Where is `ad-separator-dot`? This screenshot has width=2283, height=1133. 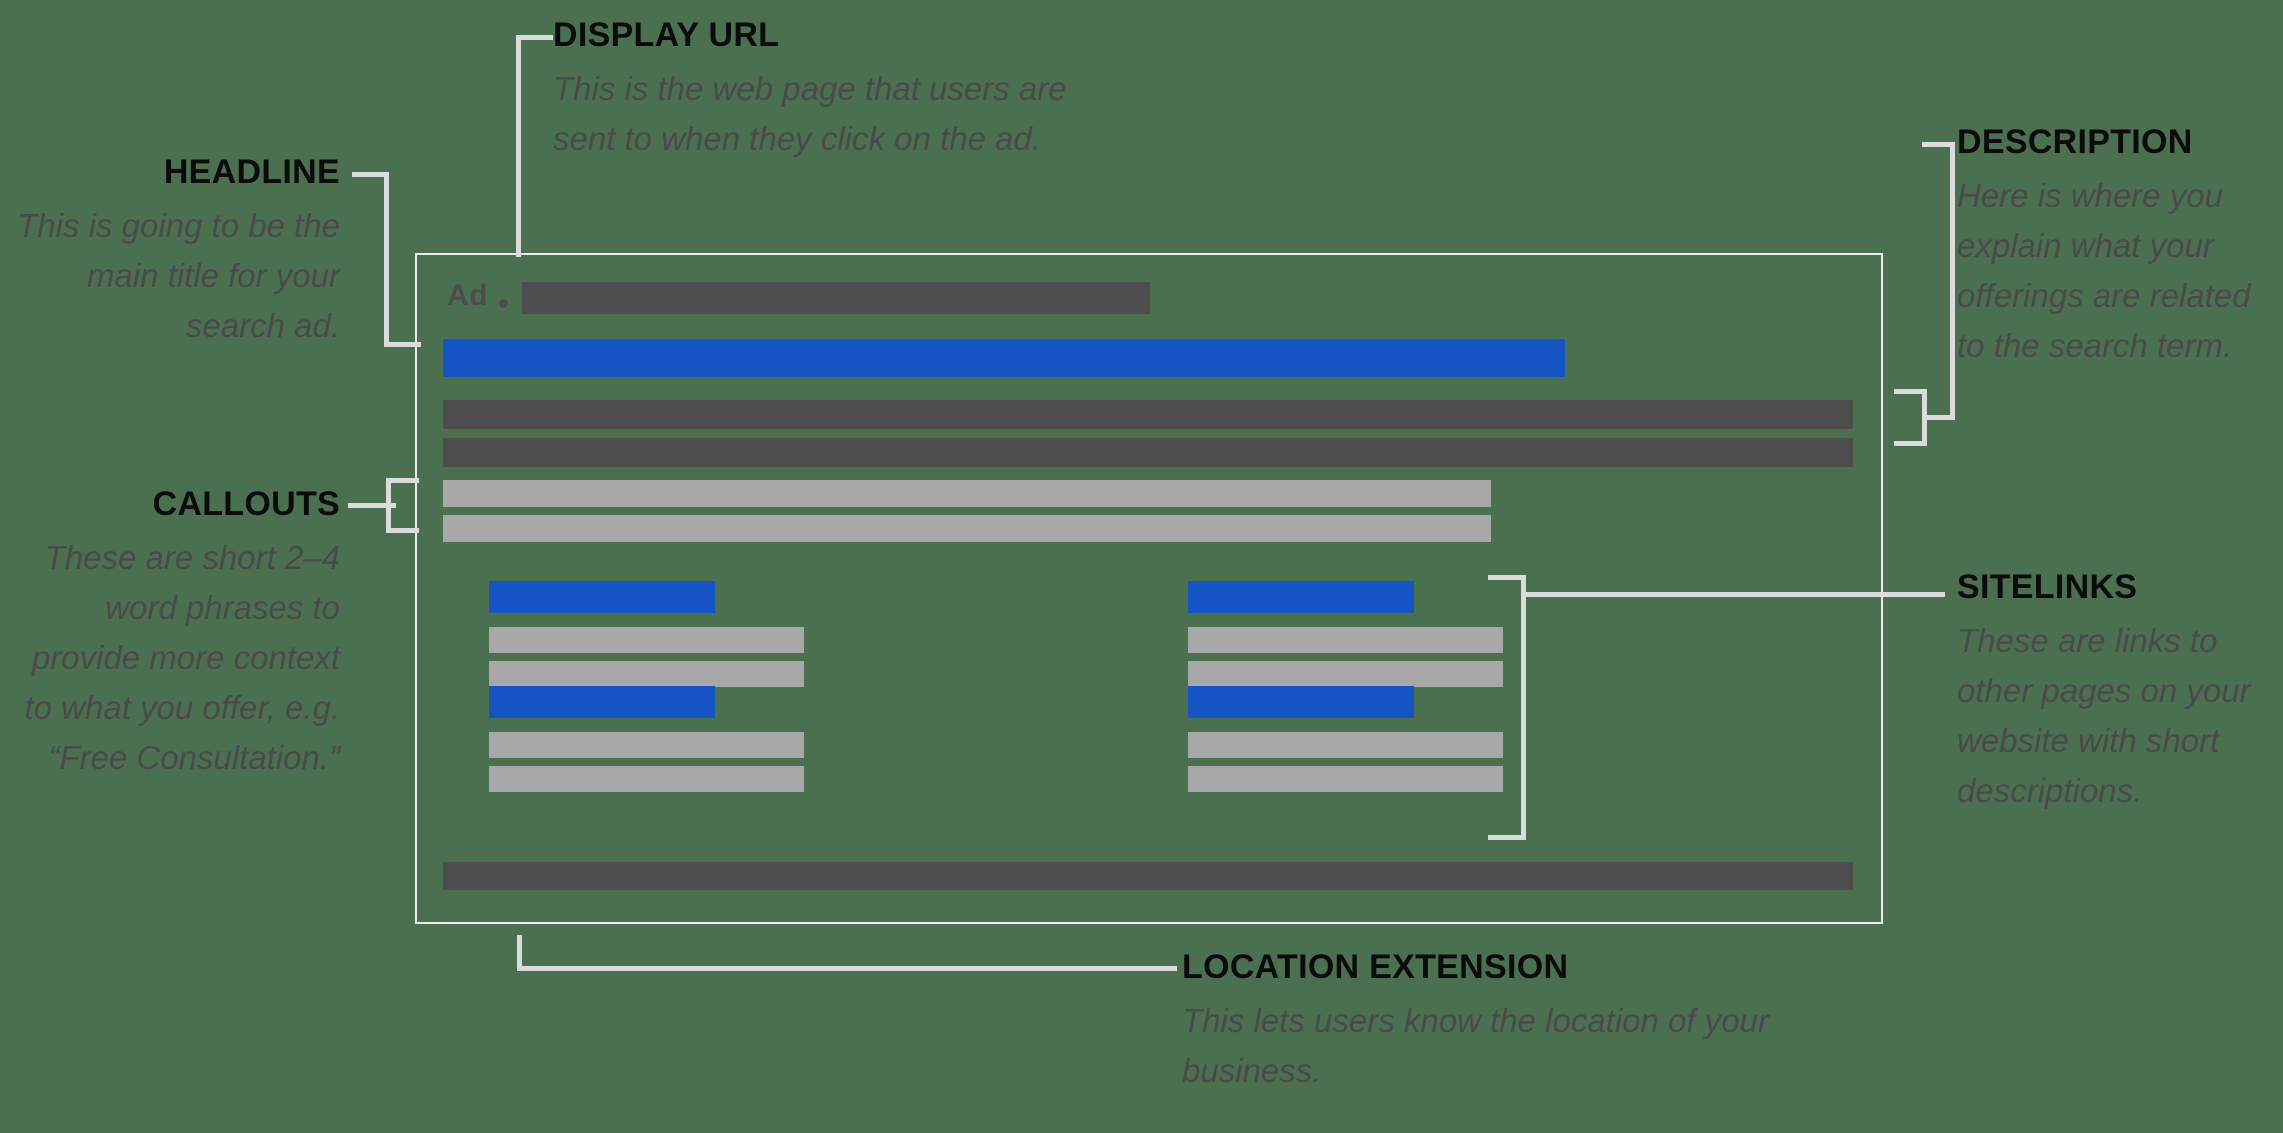
ad-separator-dot is located at coordinates (503, 303).